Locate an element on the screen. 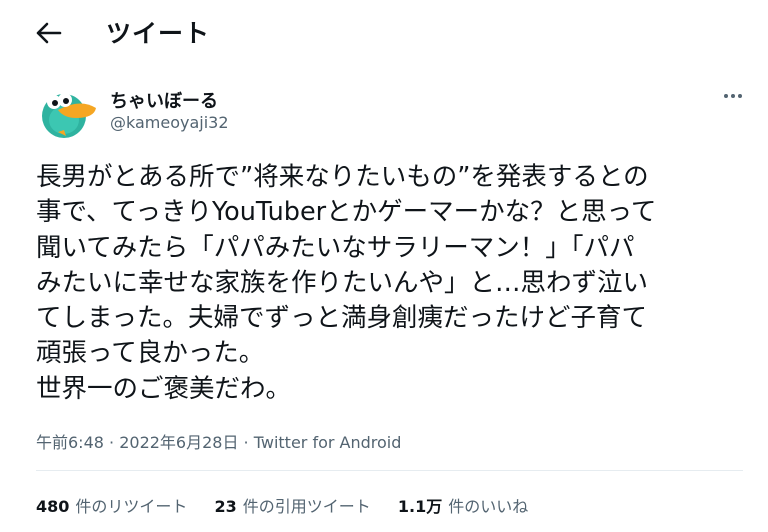 The width and height of the screenshot is (768, 532). retweet-label: 件のリツイート is located at coordinates (131, 506).